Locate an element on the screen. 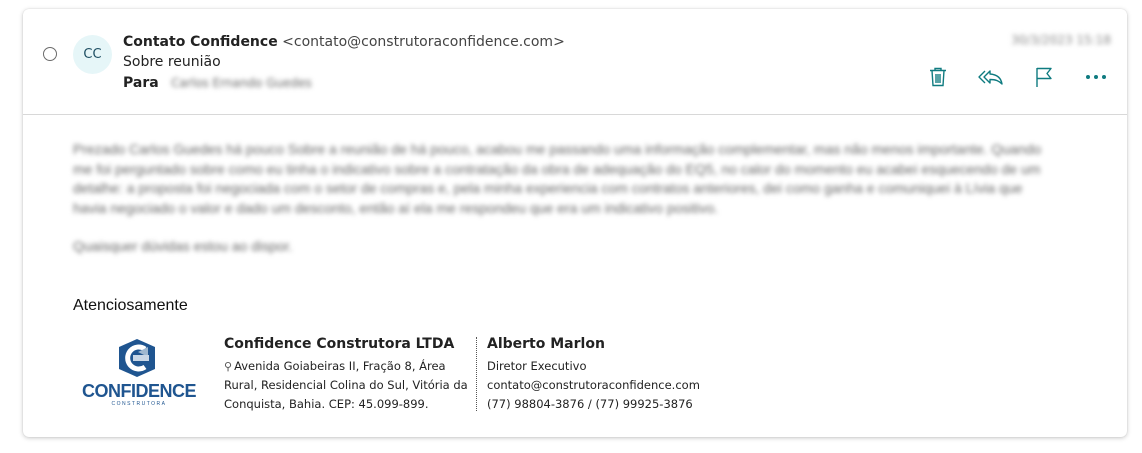  flag-button is located at coordinates (1044, 77).